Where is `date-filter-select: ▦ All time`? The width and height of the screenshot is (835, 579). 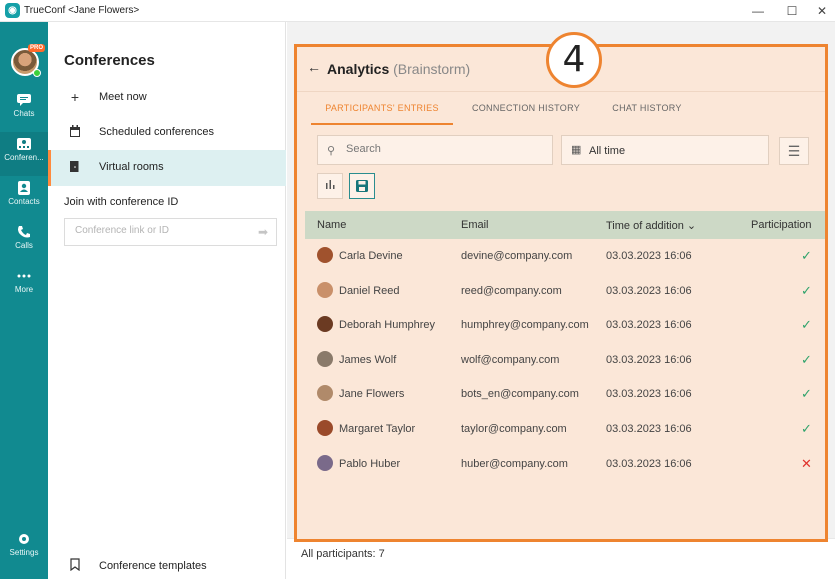
date-filter-select: ▦ All time is located at coordinates (665, 150).